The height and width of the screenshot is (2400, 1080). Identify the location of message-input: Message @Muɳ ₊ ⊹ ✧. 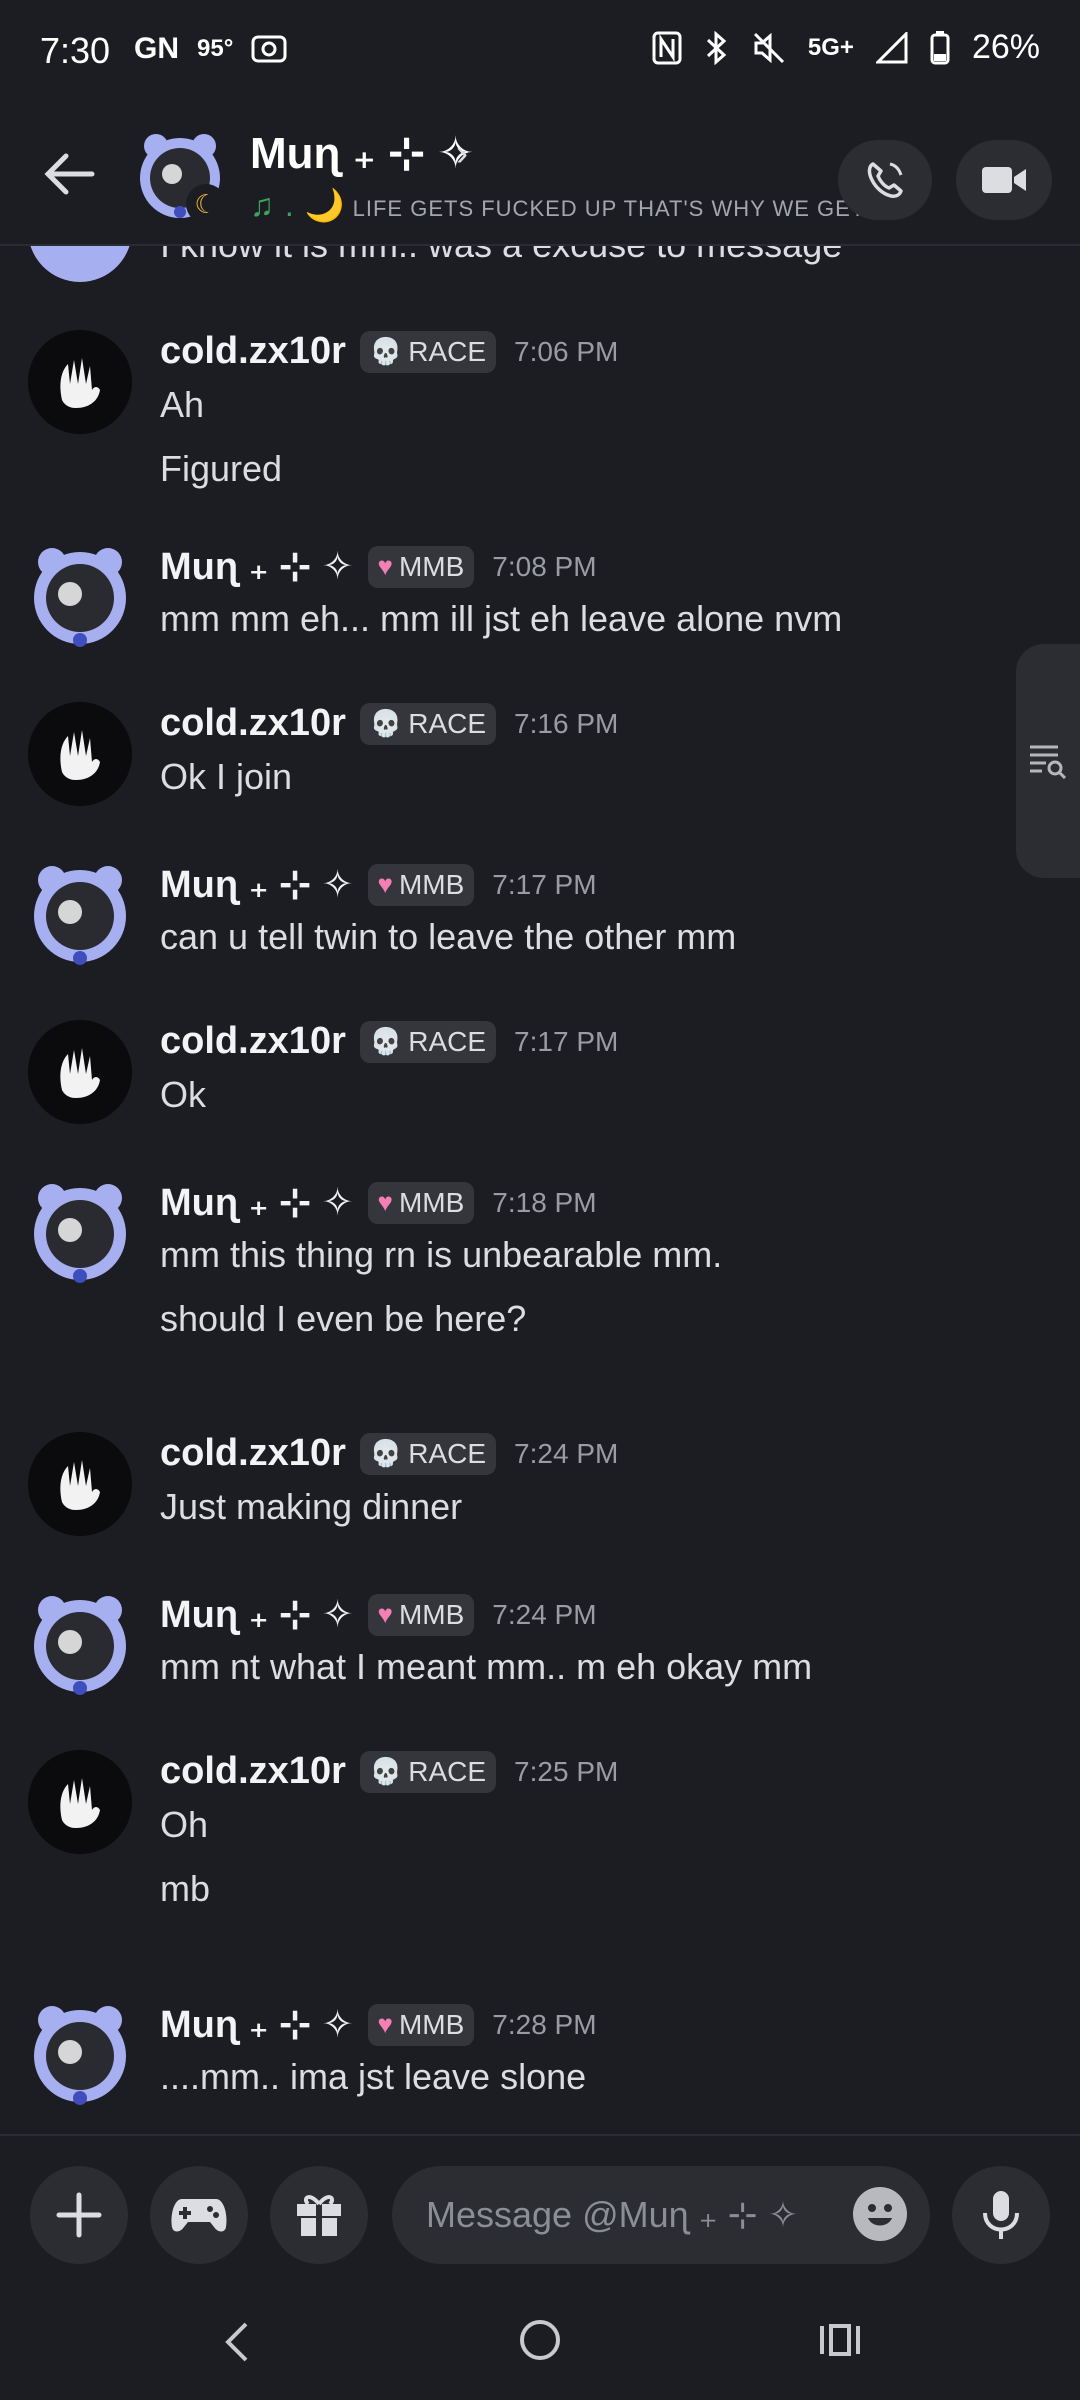
(661, 2215).